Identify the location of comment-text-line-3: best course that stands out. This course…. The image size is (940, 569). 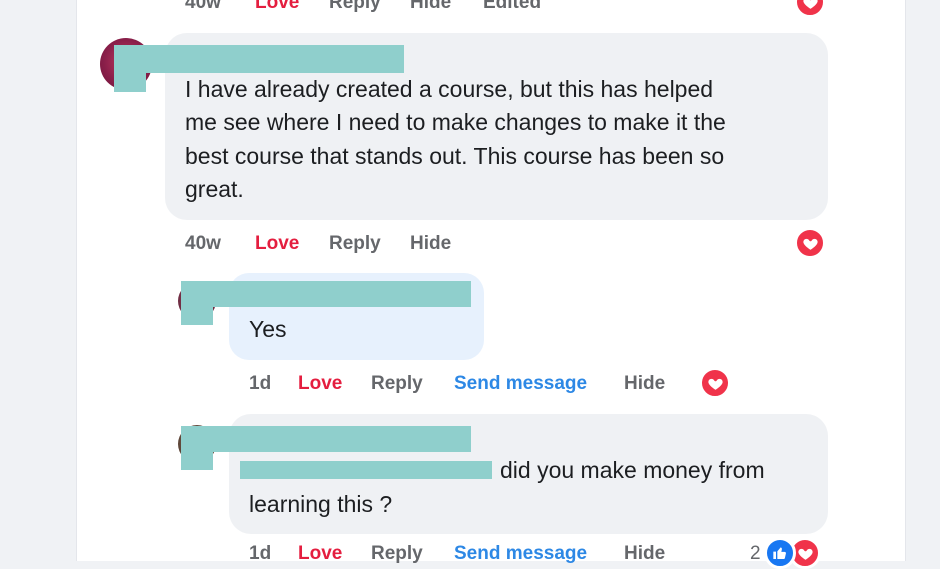
(455, 156).